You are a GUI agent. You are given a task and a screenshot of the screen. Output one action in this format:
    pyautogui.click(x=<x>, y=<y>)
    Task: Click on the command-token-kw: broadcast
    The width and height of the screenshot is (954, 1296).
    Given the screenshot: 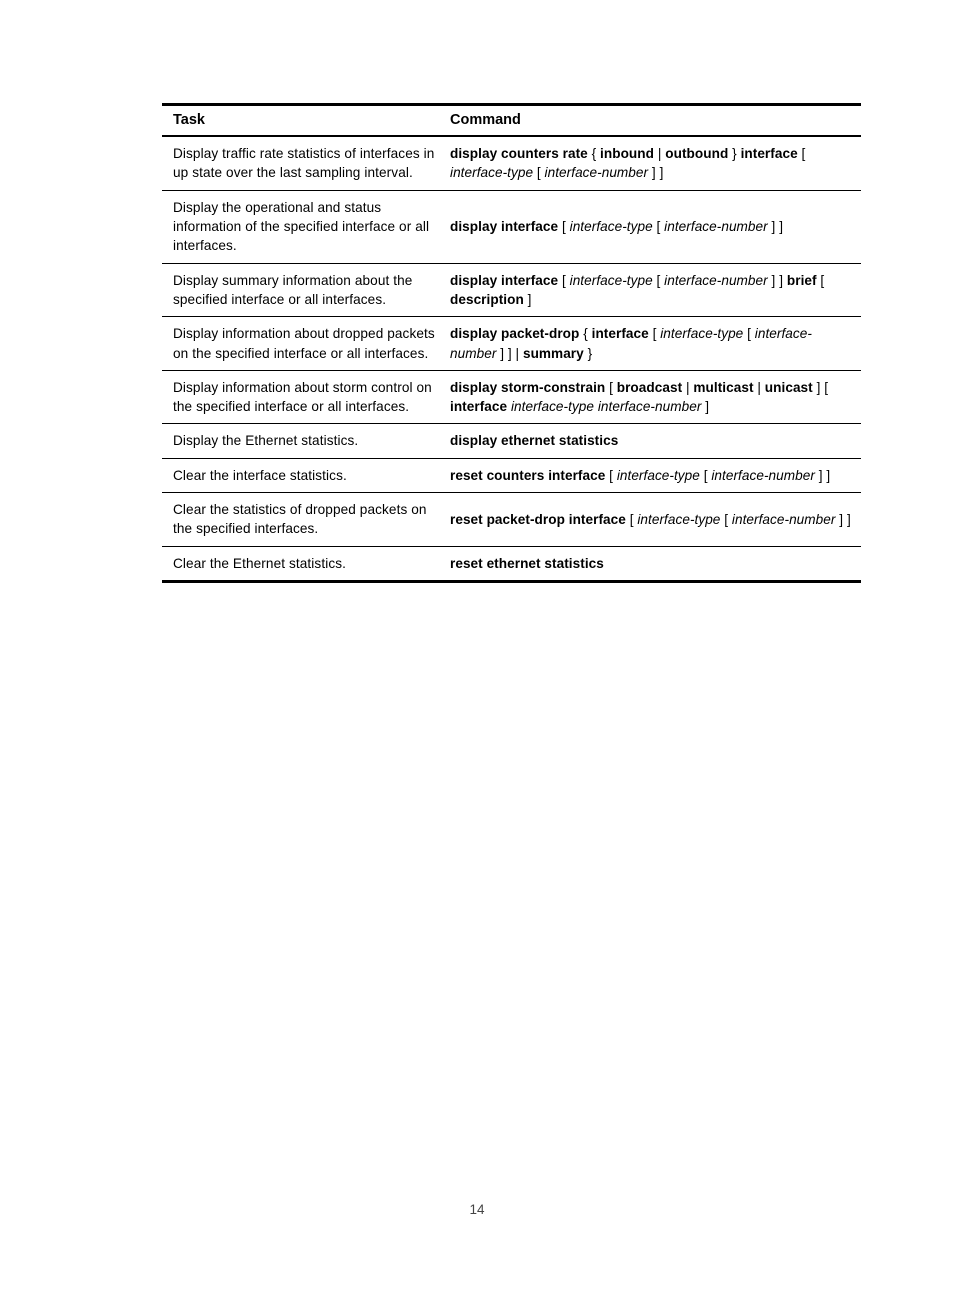 What is the action you would take?
    pyautogui.click(x=649, y=387)
    